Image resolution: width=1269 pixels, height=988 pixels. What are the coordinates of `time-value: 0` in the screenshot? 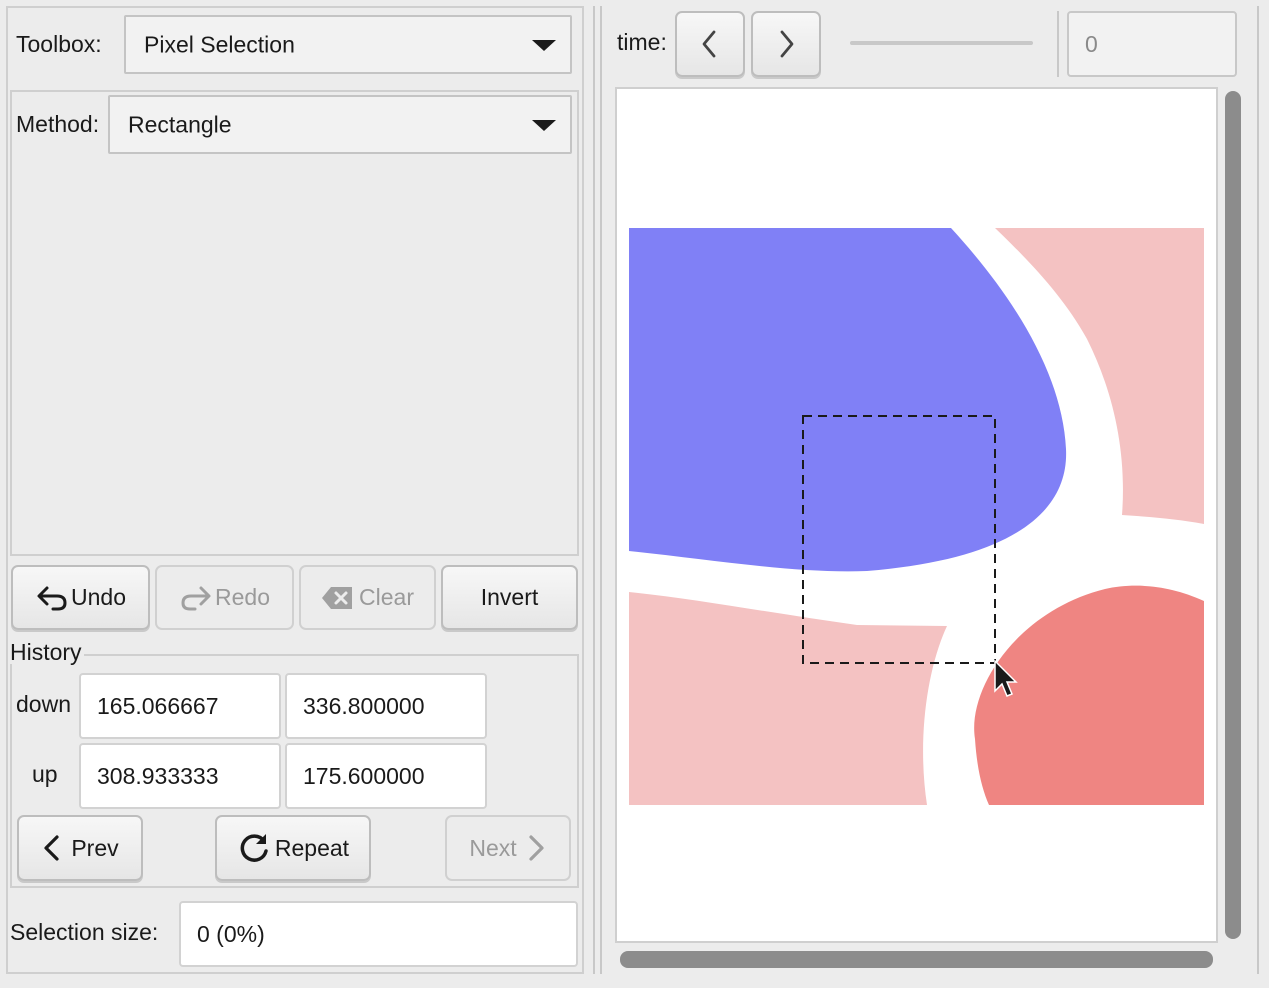 It's located at (1091, 43).